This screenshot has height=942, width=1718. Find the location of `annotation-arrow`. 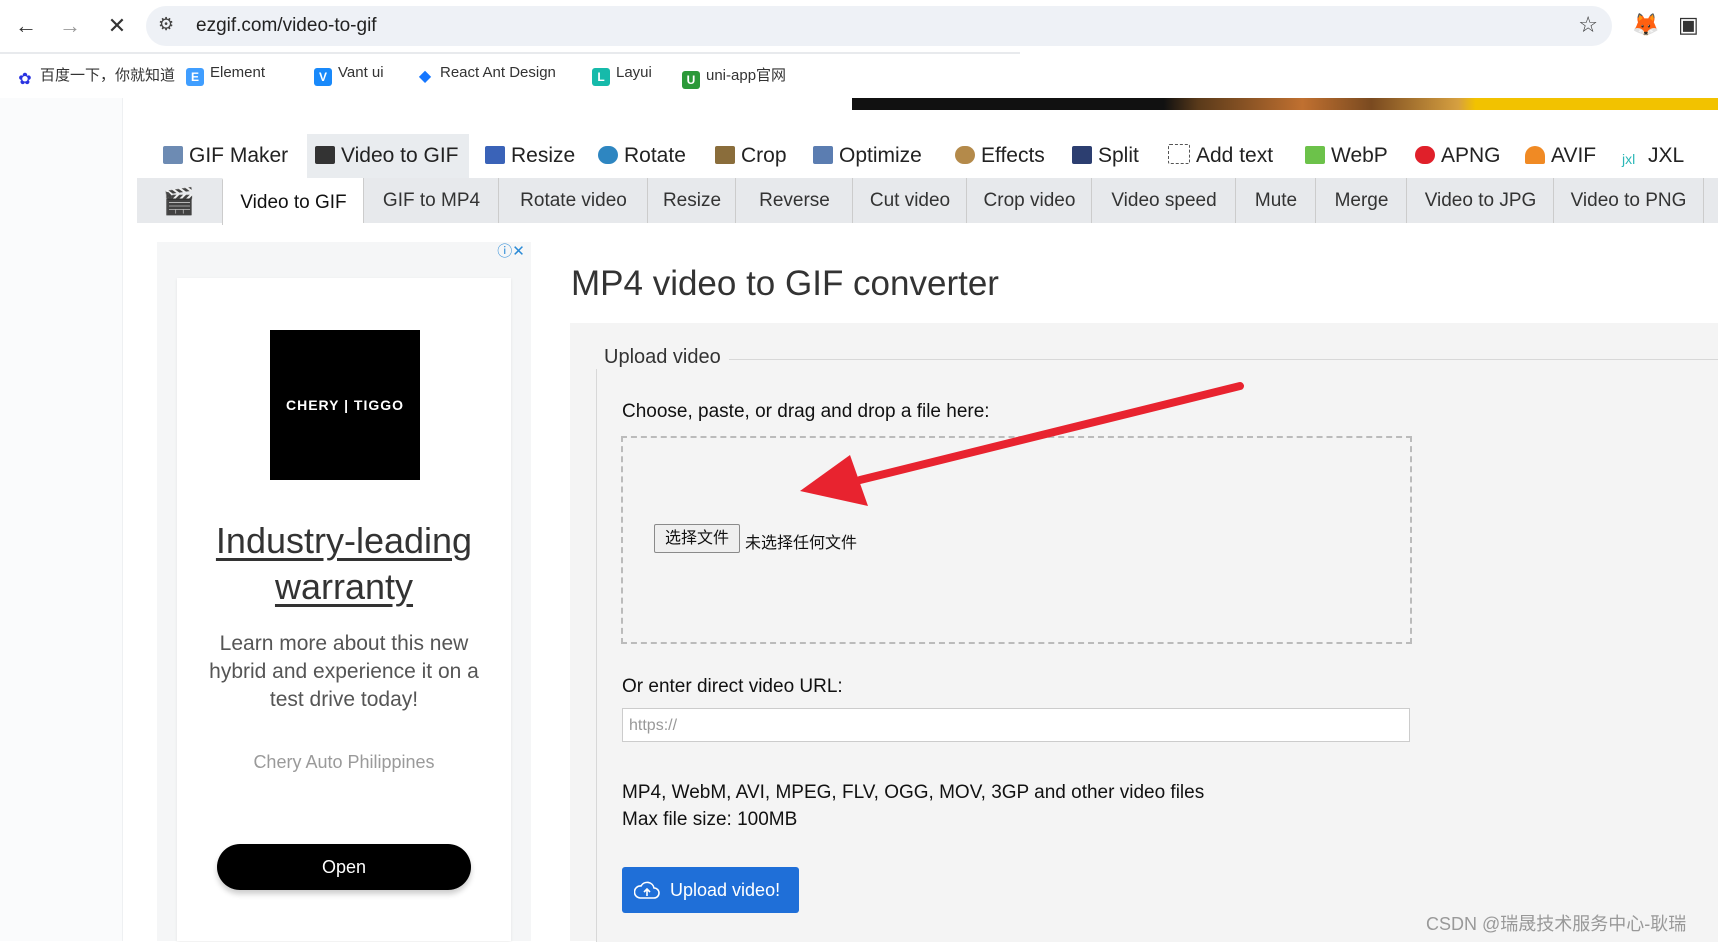

annotation-arrow is located at coordinates (1022, 444).